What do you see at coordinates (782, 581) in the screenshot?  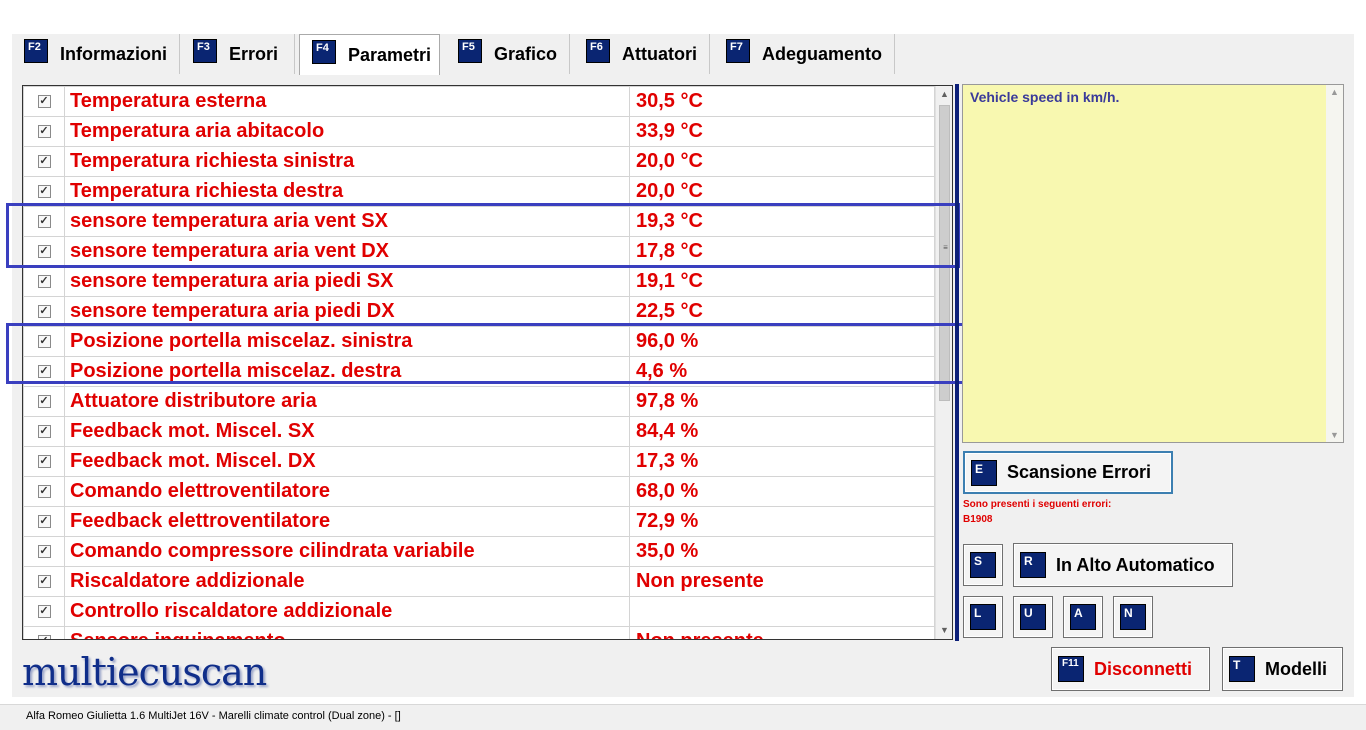 I see `parameter-value: Non presente` at bounding box center [782, 581].